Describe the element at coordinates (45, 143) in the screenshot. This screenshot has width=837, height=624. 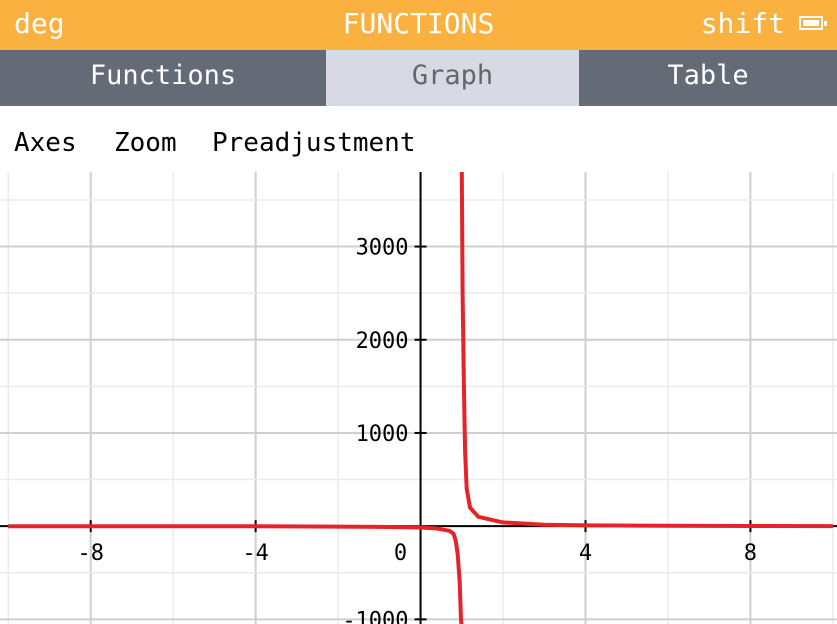
I see `menu-axes: Axes` at that location.